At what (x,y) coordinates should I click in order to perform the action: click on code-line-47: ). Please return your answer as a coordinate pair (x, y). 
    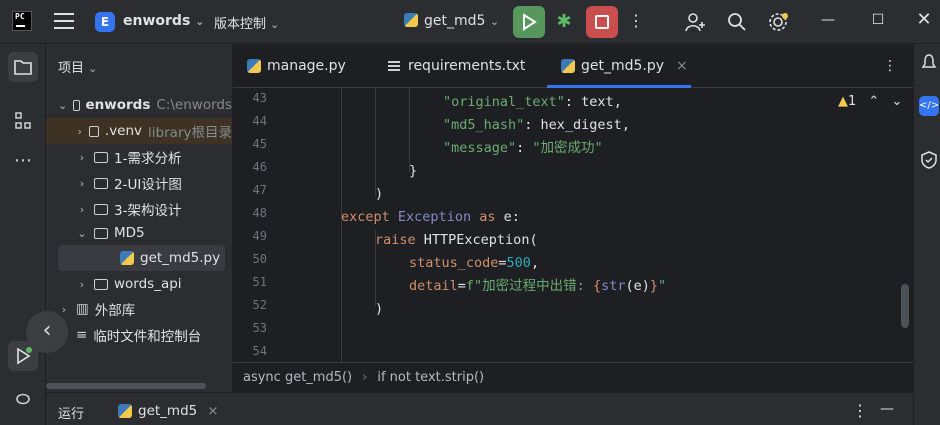
    Looking at the image, I should click on (379, 194).